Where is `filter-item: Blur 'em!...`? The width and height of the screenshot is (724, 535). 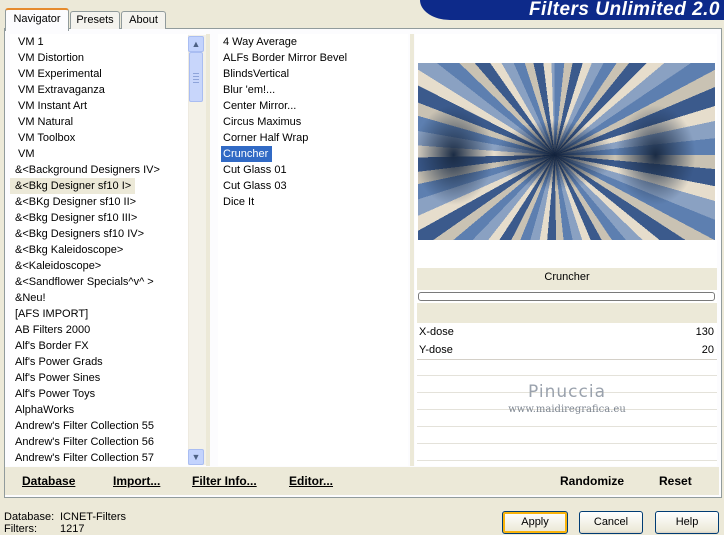 filter-item: Blur 'em!... is located at coordinates (313, 90).